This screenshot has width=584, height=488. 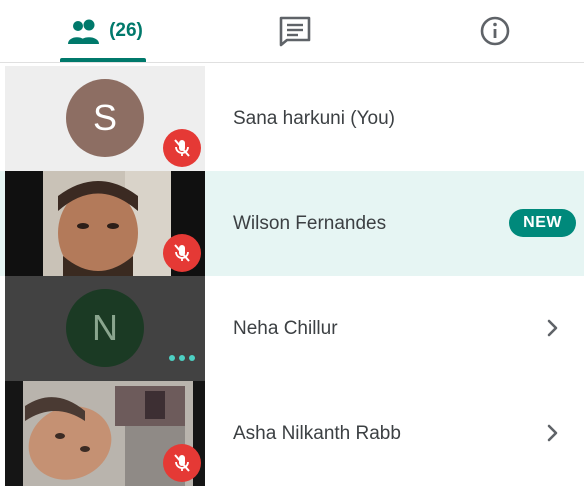 I want to click on participant-name: Asha Nilkanth Rabb, so click(x=317, y=433).